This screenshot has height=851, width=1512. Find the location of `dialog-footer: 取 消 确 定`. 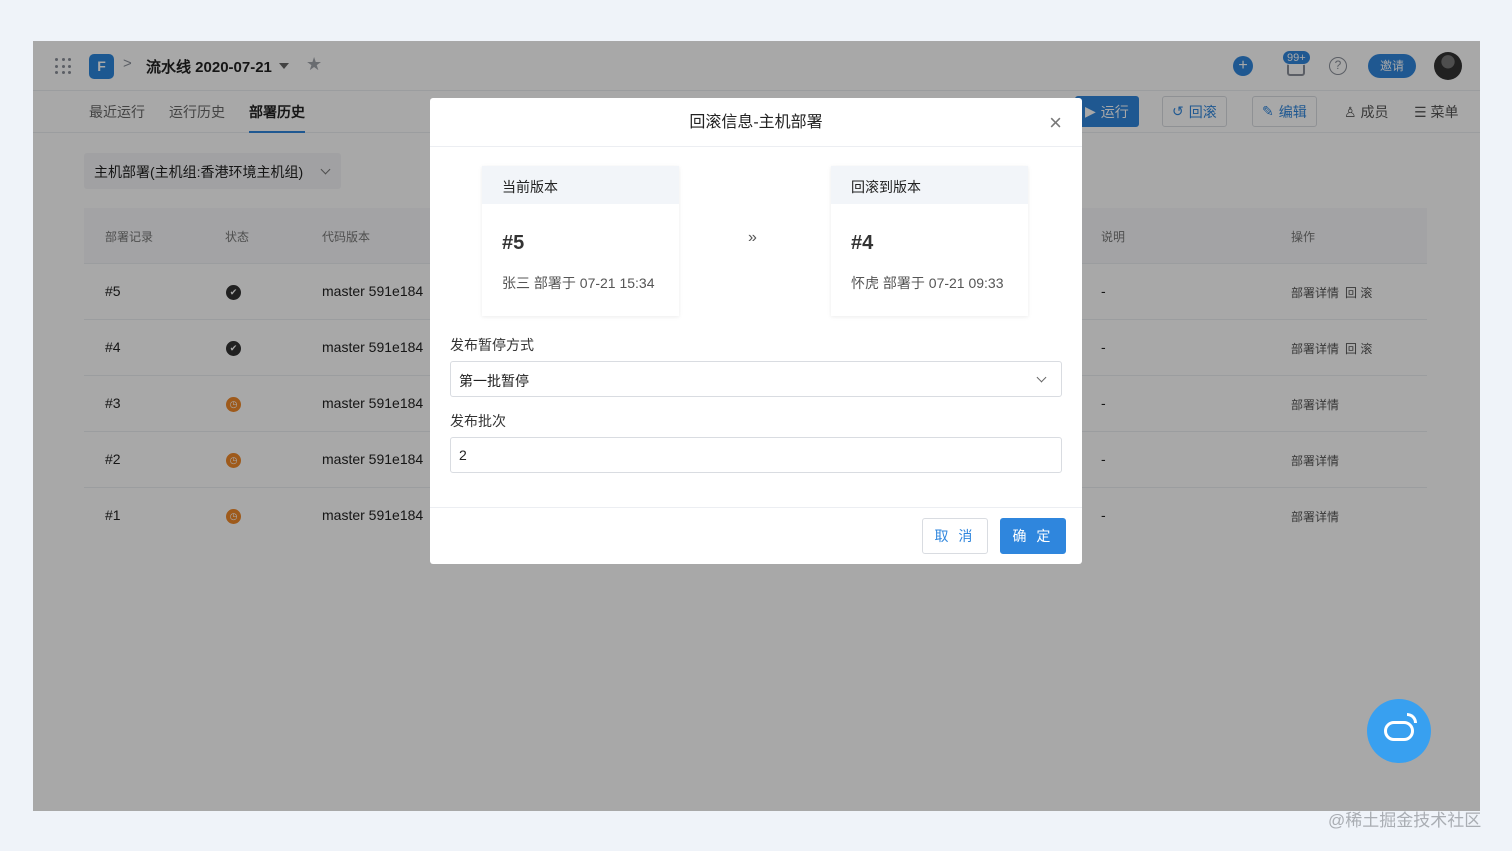

dialog-footer: 取 消 确 定 is located at coordinates (756, 535).